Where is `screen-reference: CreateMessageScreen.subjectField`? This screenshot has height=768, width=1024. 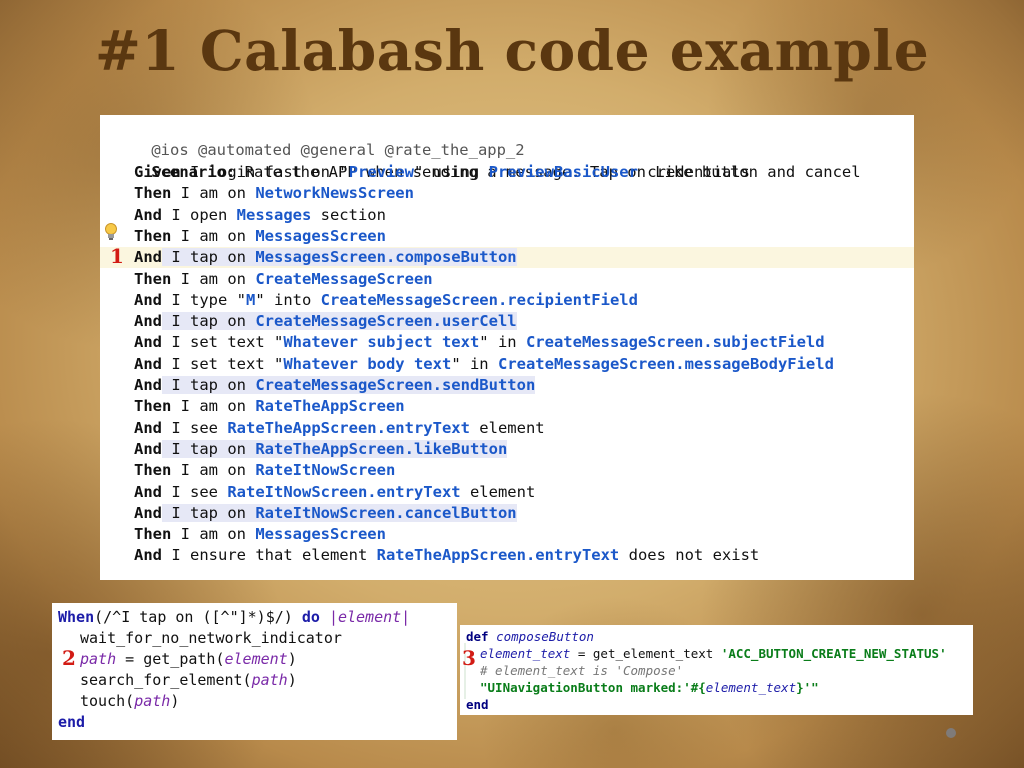
screen-reference: CreateMessageScreen.subjectField is located at coordinates (675, 342).